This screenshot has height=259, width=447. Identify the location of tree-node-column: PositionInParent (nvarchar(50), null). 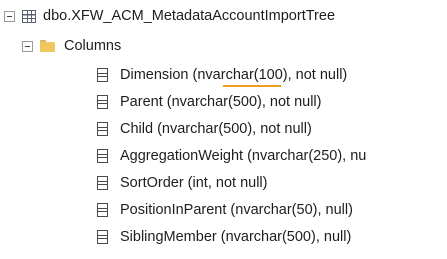
(225, 210).